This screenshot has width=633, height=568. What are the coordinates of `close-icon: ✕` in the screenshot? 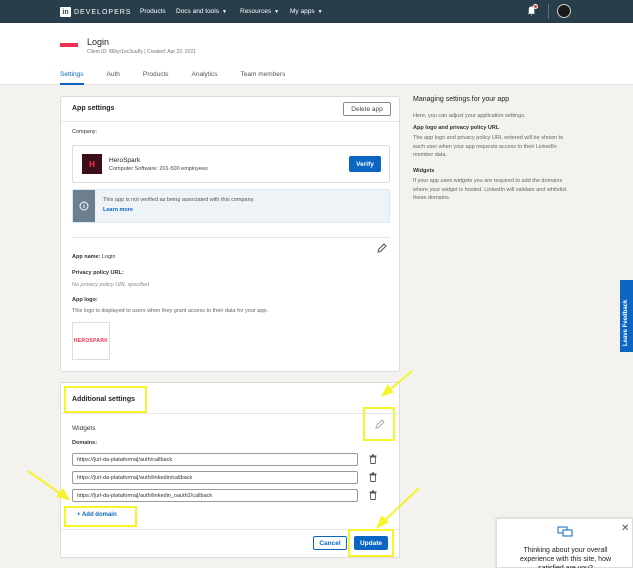 It's located at (625, 528).